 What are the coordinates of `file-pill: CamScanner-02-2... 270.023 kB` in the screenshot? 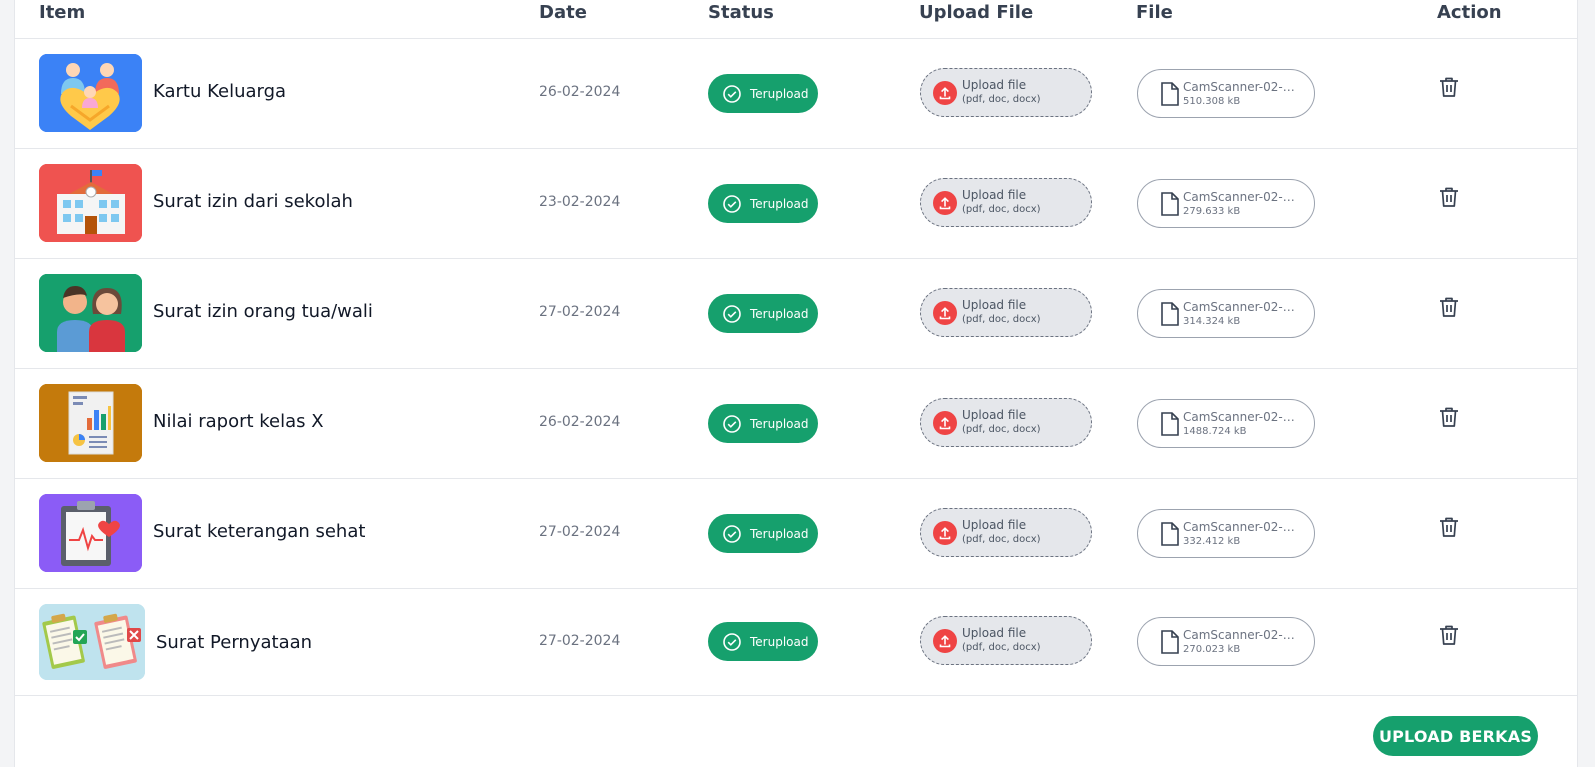 It's located at (1226, 641).